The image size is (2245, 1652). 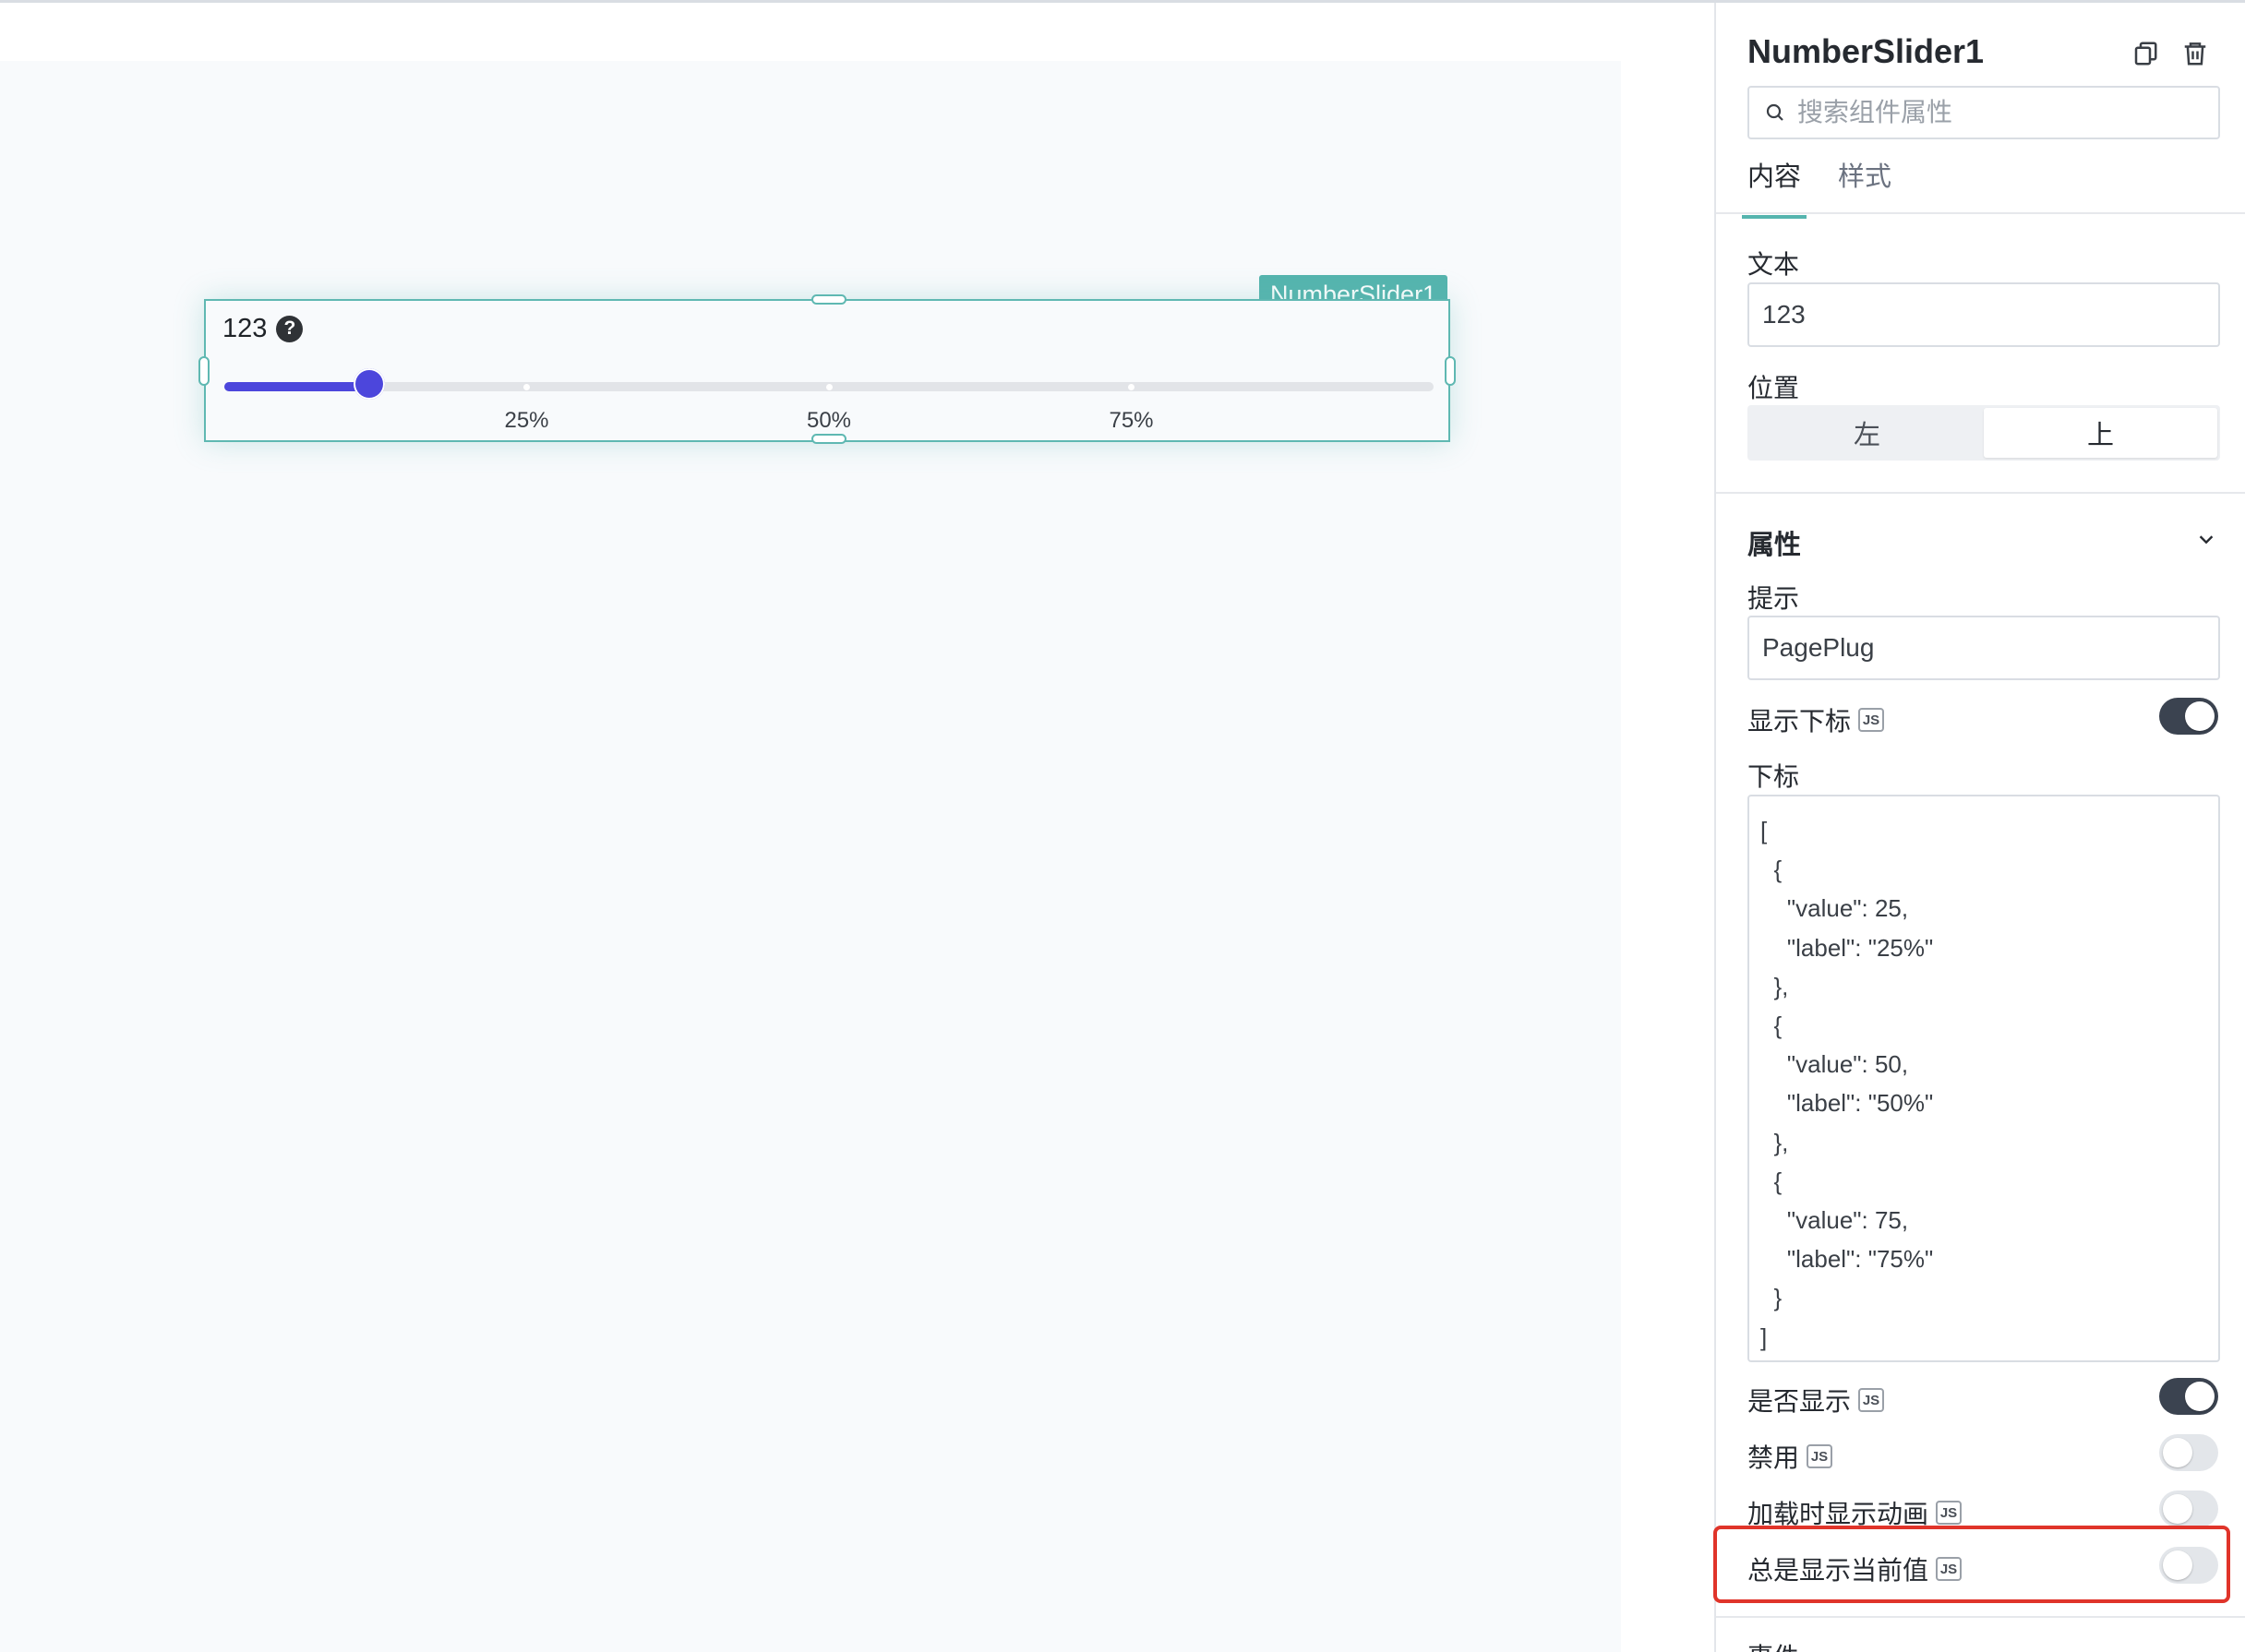 I want to click on always-show-value-toggle, so click(x=2188, y=1566).